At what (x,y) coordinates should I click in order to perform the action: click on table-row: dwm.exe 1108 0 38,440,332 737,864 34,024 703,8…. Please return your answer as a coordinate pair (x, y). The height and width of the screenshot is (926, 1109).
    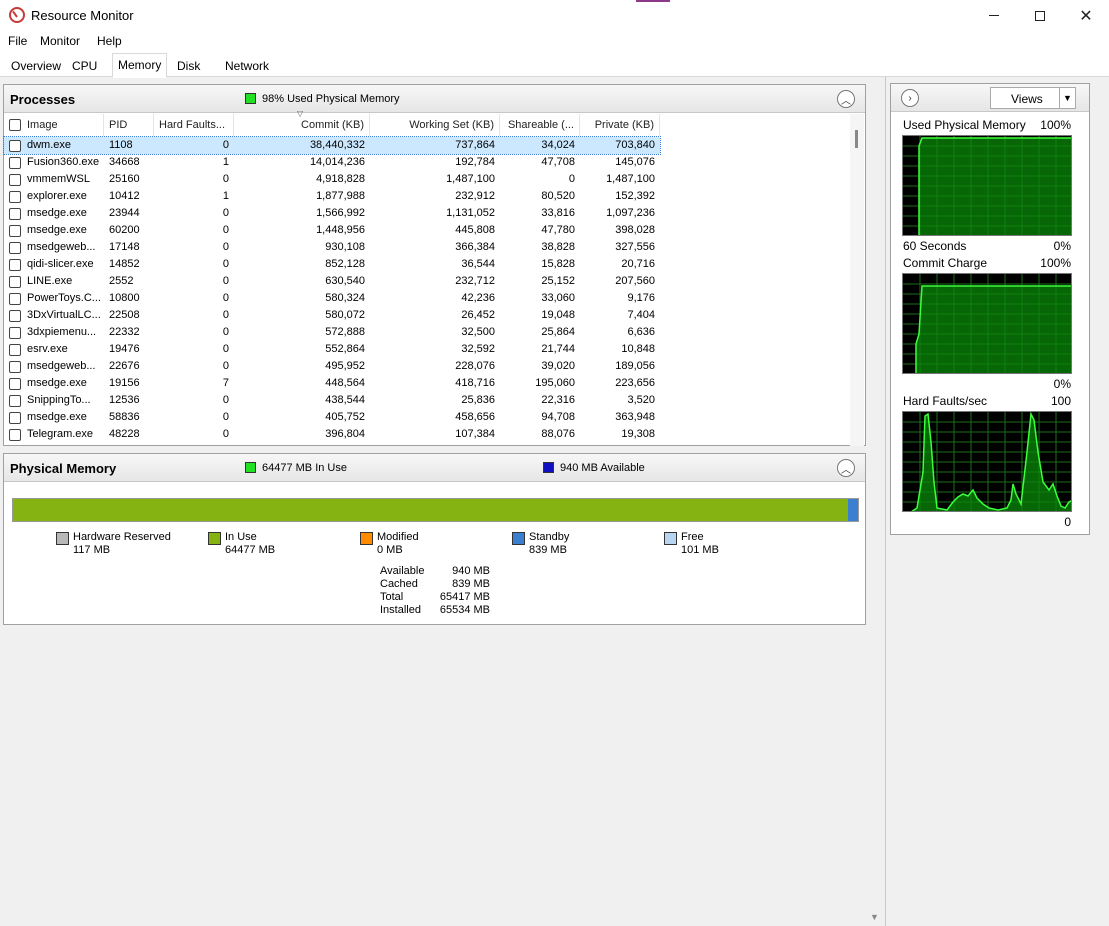
    Looking at the image, I should click on (332, 145).